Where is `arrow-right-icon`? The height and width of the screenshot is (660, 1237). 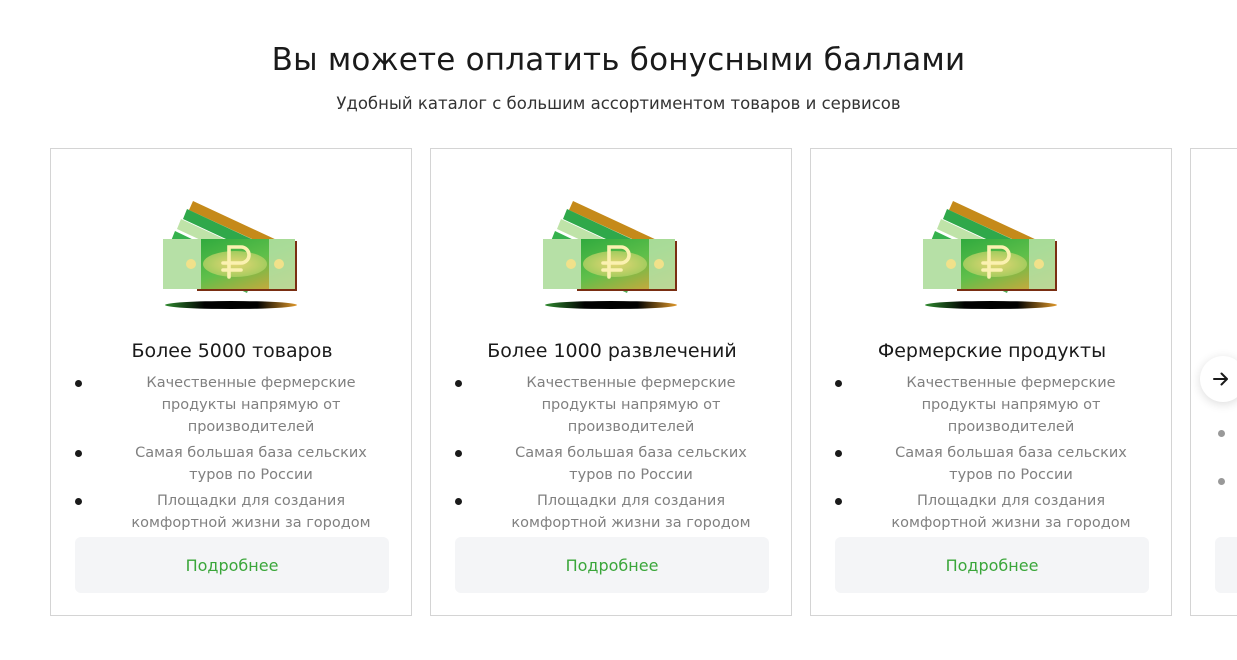
arrow-right-icon is located at coordinates (1220, 379).